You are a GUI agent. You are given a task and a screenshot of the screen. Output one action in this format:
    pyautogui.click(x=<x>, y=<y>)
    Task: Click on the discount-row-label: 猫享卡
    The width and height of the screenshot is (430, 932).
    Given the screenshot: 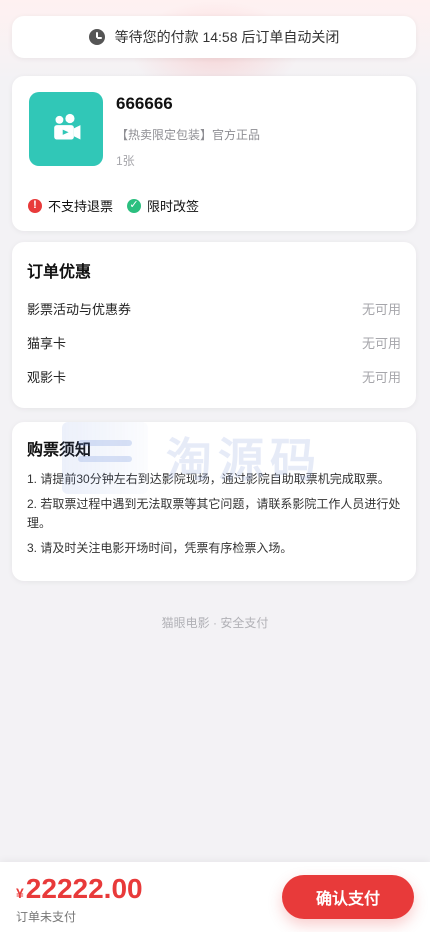 What is the action you would take?
    pyautogui.click(x=47, y=343)
    